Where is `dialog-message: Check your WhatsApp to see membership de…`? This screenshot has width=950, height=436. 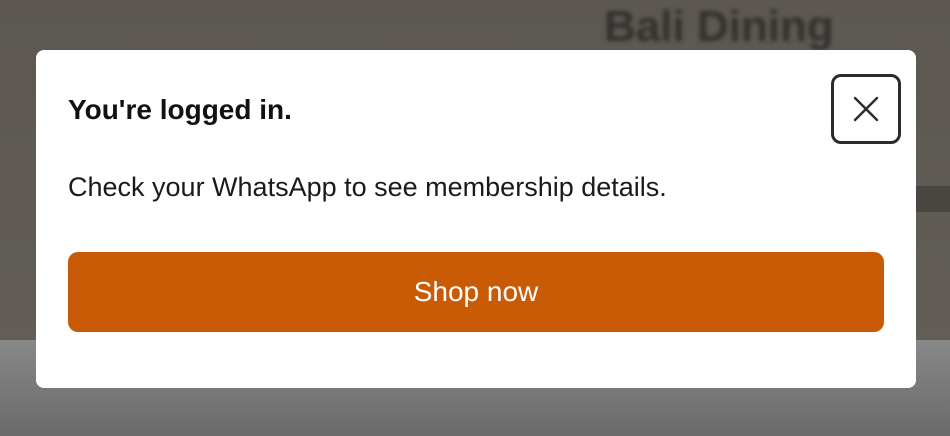
dialog-message: Check your WhatsApp to see membership de… is located at coordinates (367, 187).